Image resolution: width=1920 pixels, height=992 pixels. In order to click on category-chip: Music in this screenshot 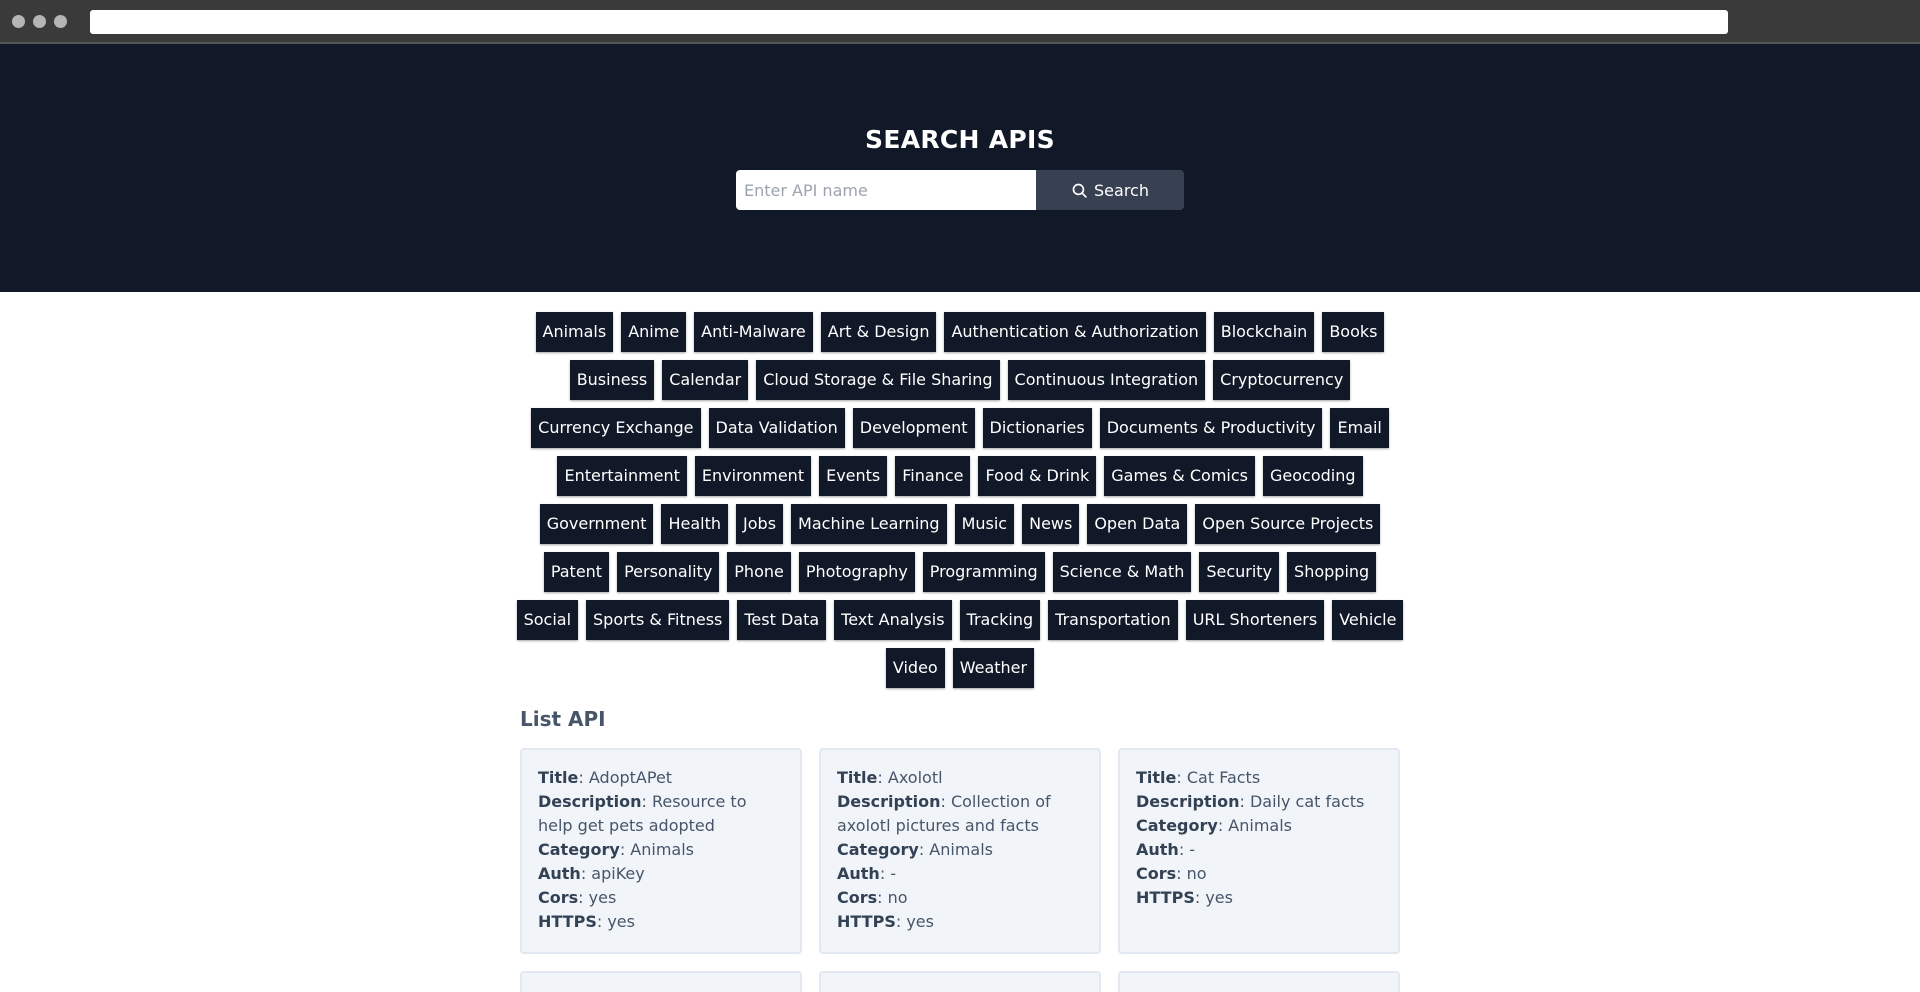, I will do `click(984, 524)`.